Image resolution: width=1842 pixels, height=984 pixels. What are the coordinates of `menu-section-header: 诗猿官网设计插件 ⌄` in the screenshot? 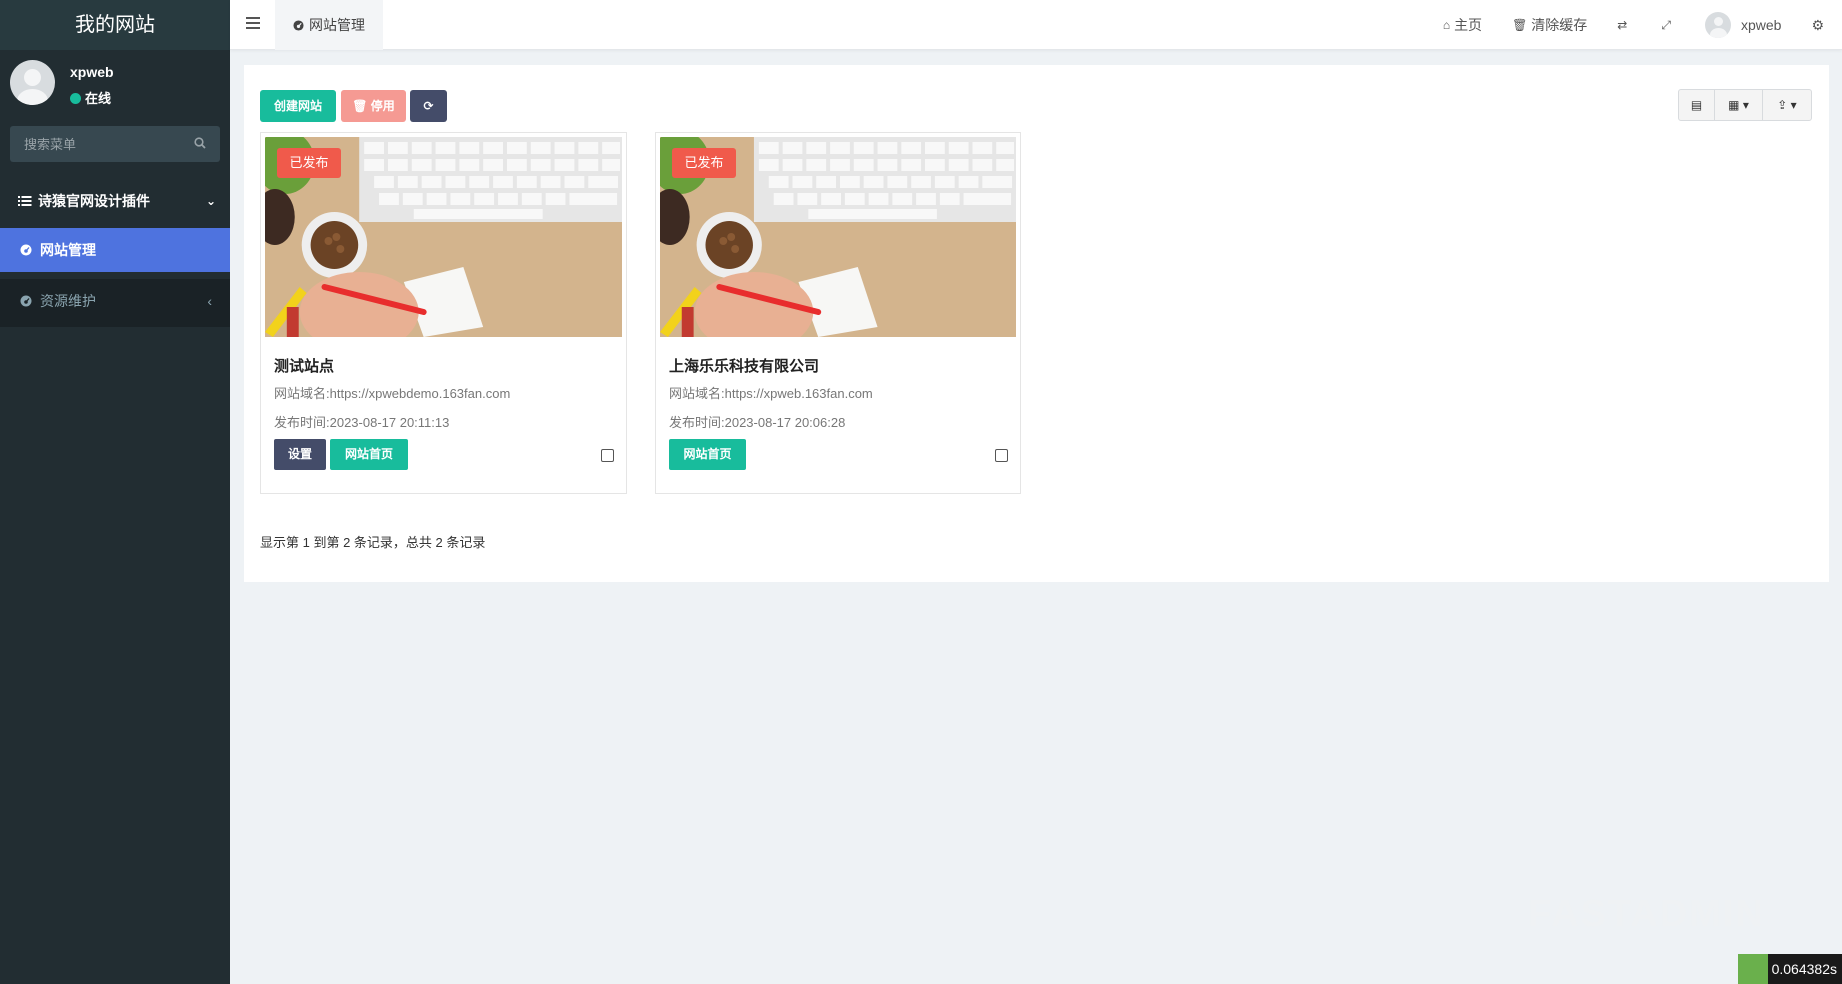 It's located at (115, 201).